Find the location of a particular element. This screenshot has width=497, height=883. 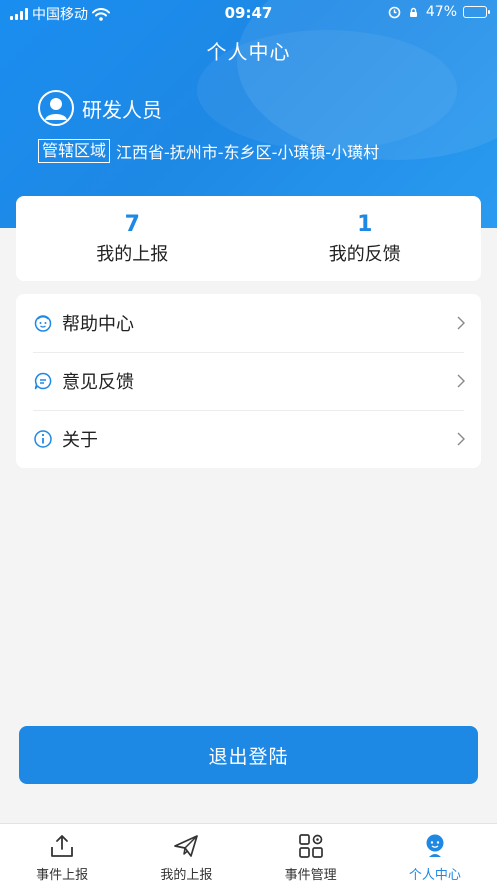

user-info: 研发人员 is located at coordinates (100, 108).